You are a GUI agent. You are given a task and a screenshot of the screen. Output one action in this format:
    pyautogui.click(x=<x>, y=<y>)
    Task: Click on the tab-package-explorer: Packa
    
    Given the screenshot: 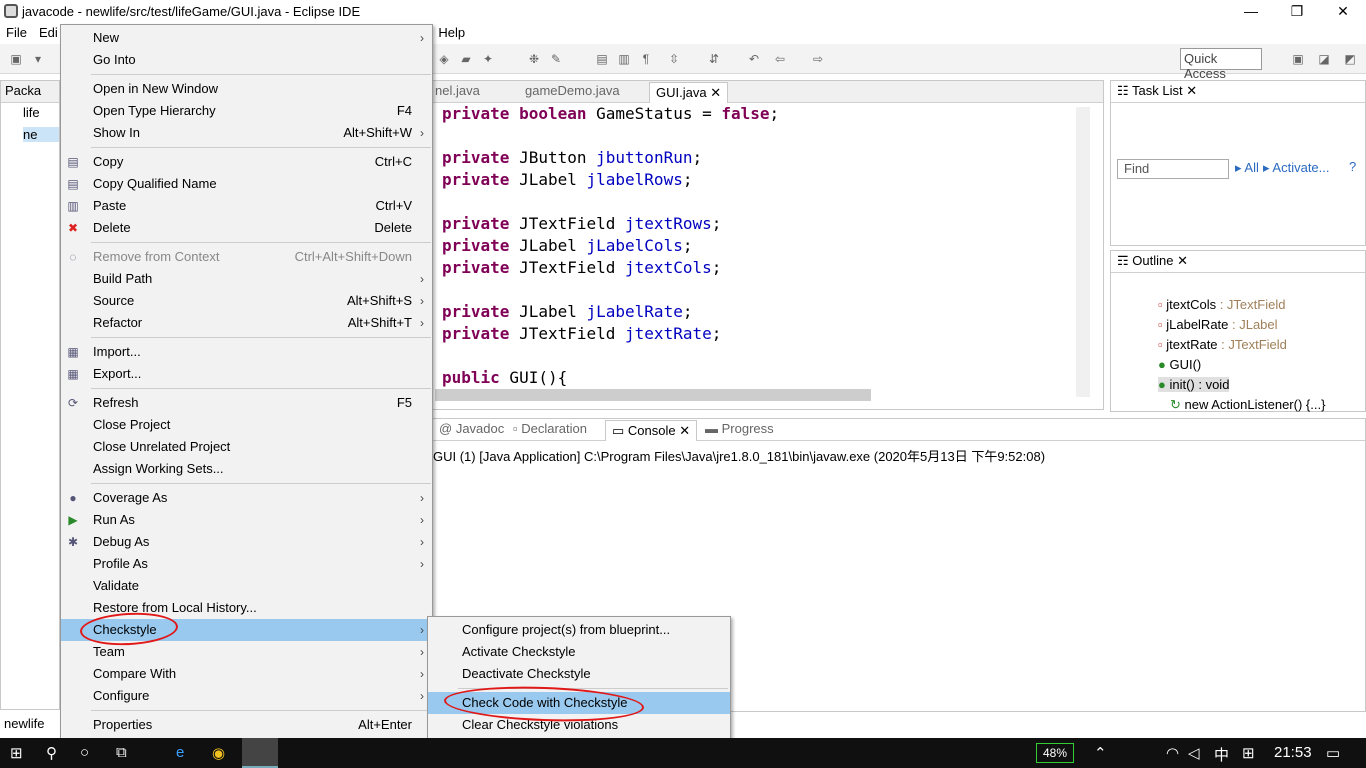 What is the action you would take?
    pyautogui.click(x=23, y=90)
    